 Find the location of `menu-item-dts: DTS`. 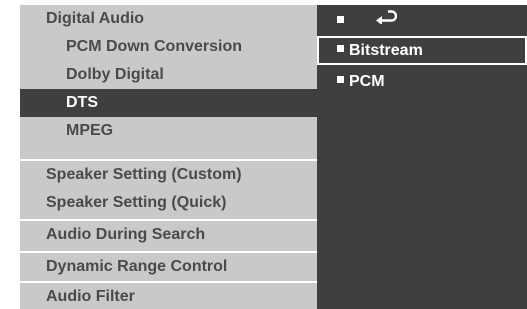

menu-item-dts: DTS is located at coordinates (168, 103).